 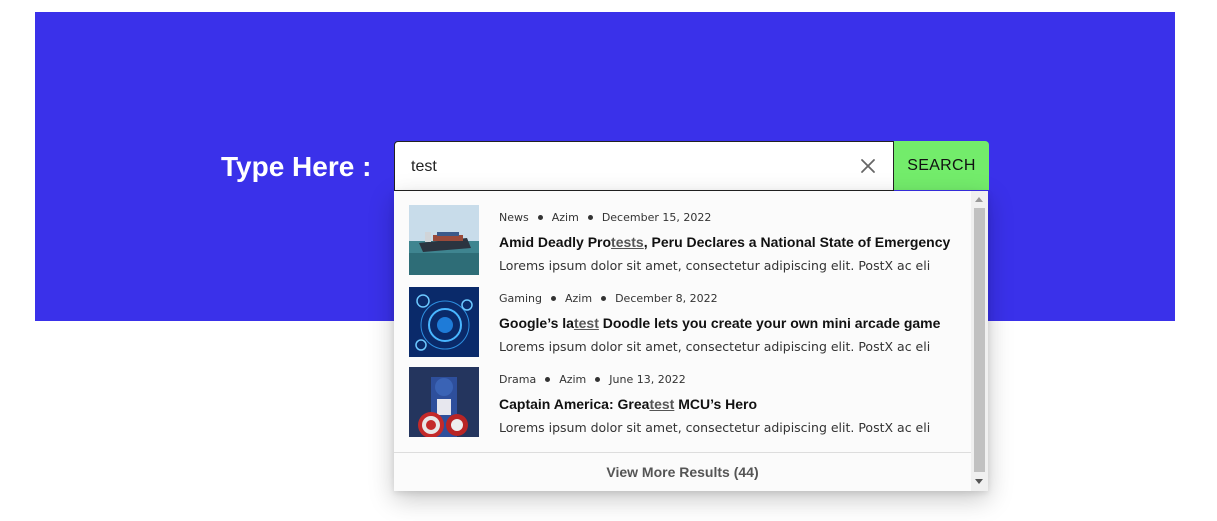 What do you see at coordinates (514, 217) in the screenshot?
I see `result-category: News` at bounding box center [514, 217].